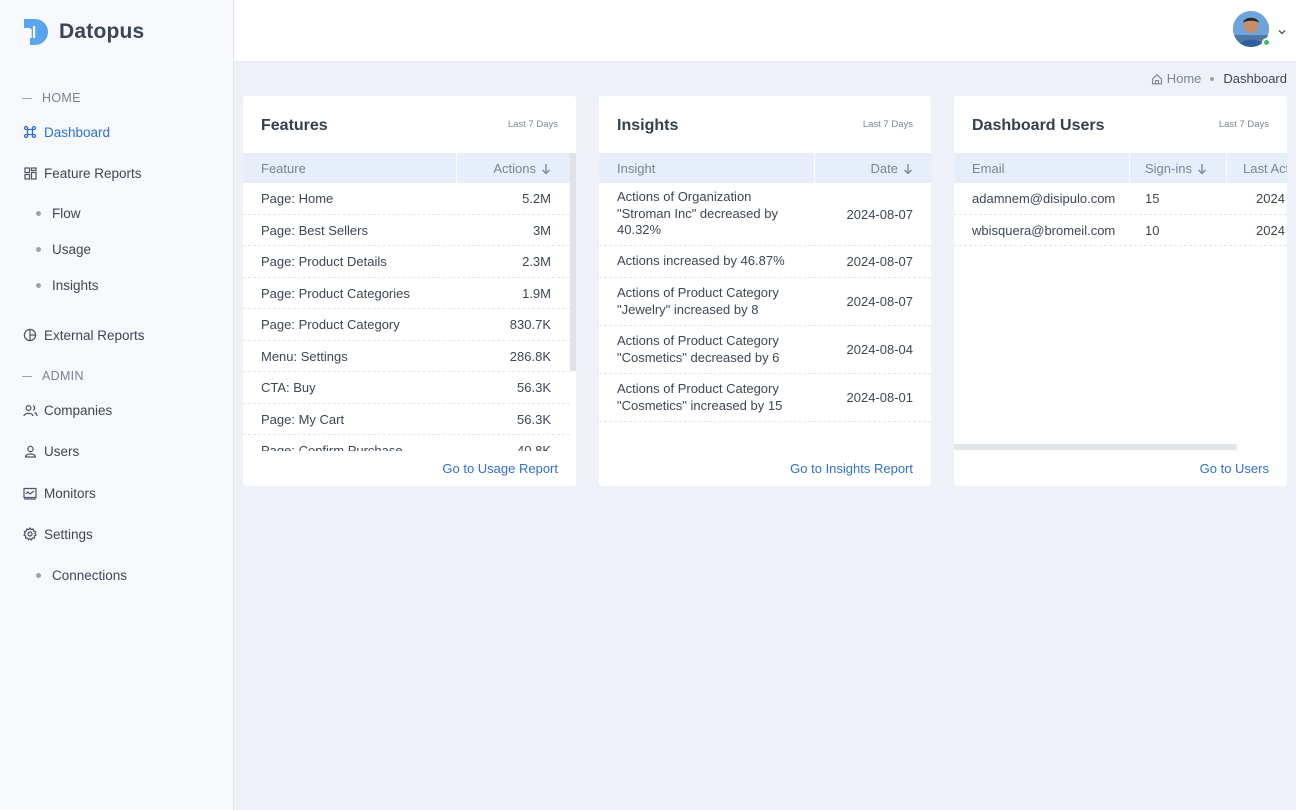  I want to click on column-header-feature: Feature, so click(283, 168).